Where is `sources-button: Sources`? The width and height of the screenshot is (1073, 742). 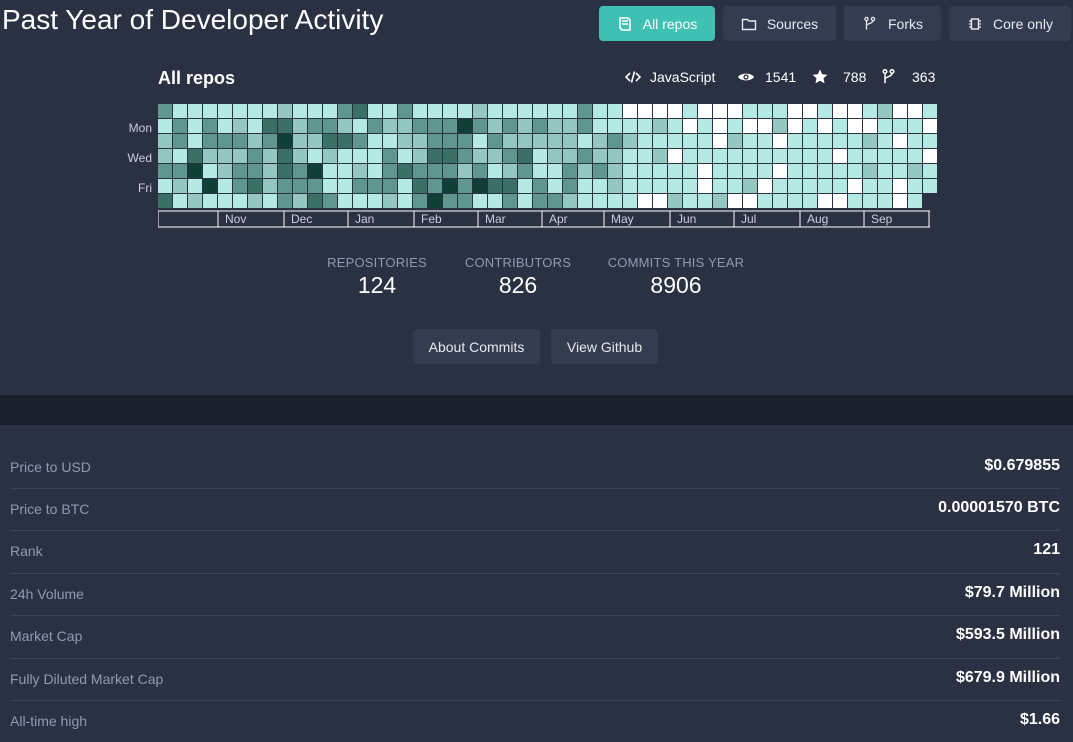
sources-button: Sources is located at coordinates (779, 23).